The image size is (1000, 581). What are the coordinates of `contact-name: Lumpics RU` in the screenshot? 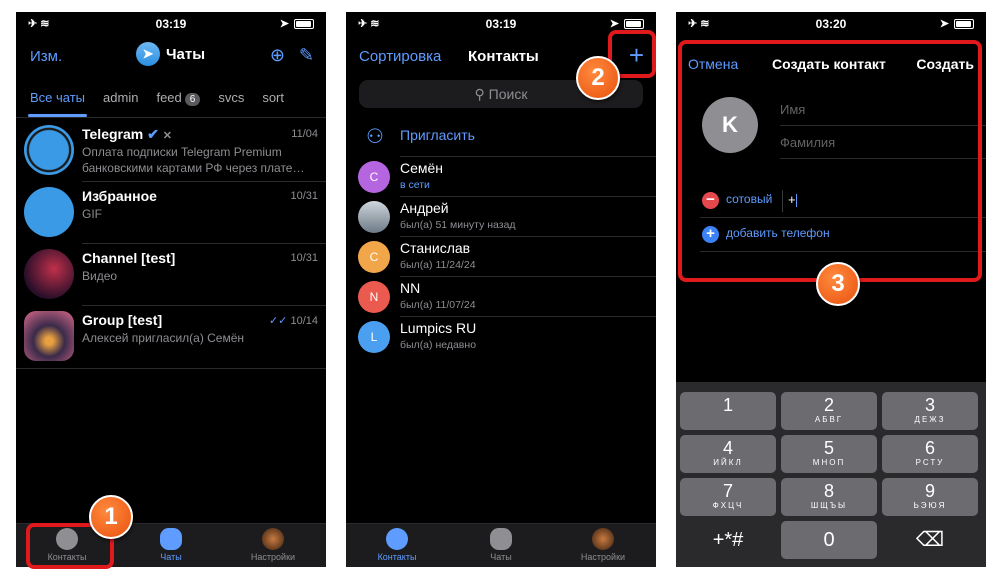 It's located at (438, 328).